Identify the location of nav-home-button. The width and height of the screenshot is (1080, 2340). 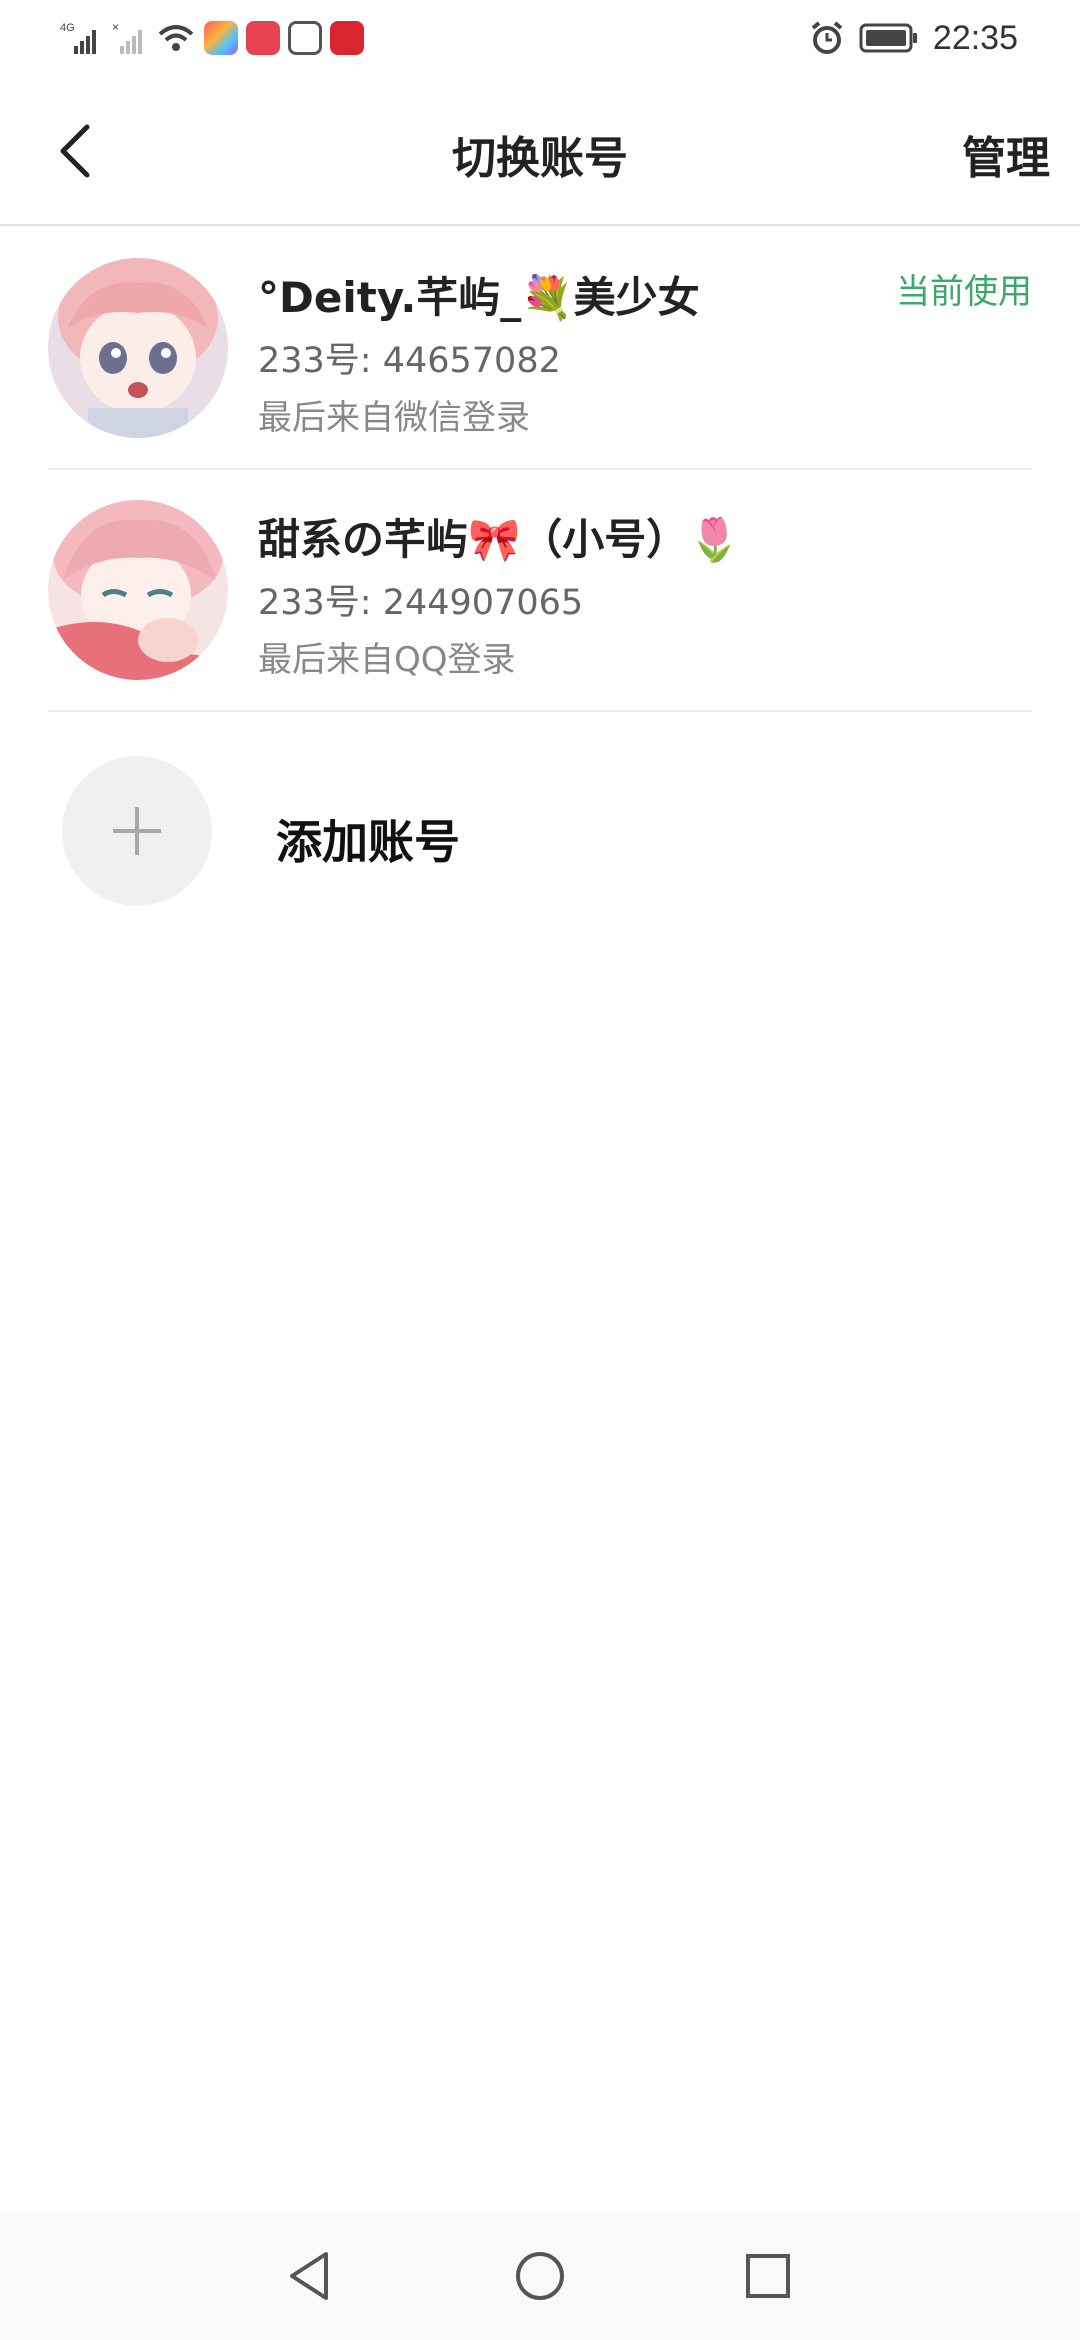
(540, 2276).